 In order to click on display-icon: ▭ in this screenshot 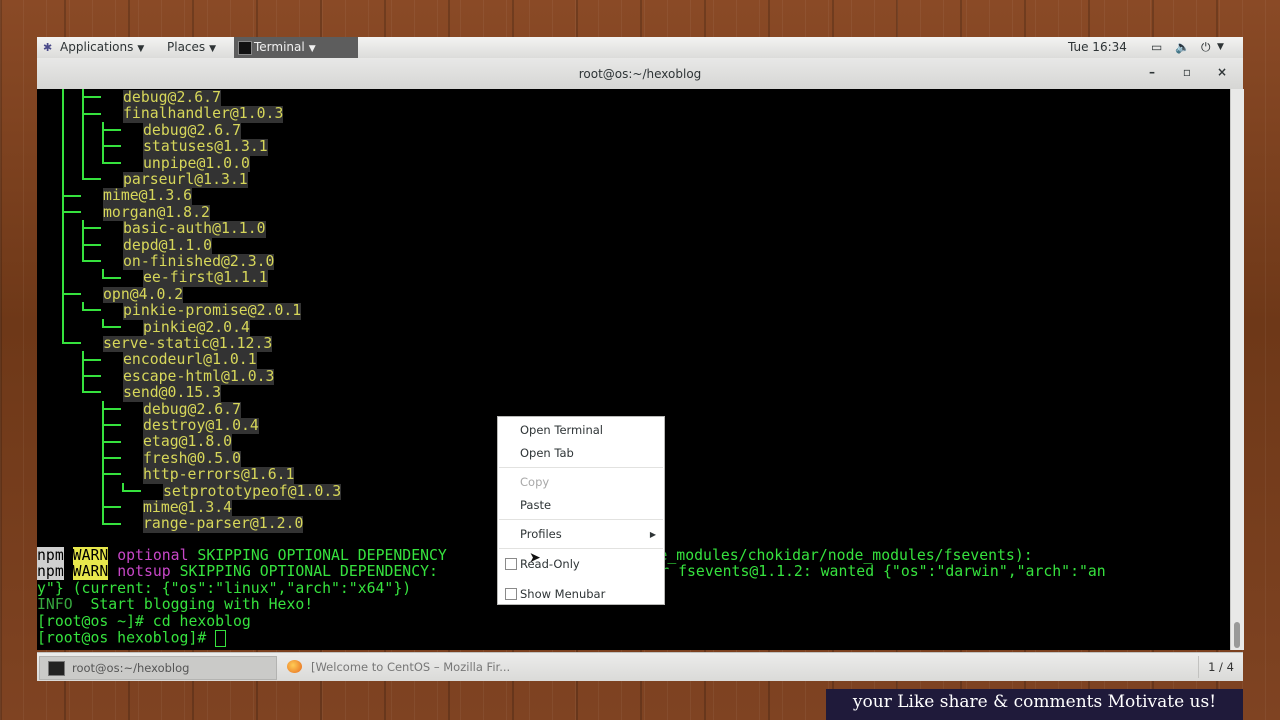, I will do `click(1156, 47)`.